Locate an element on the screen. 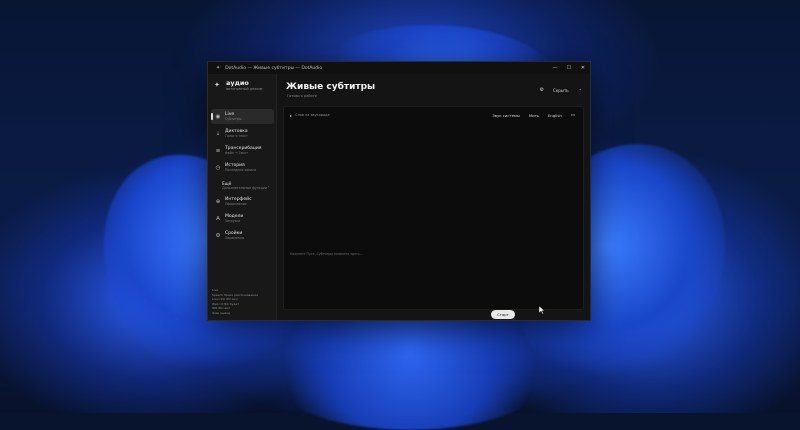 The image size is (800, 430). sidebar-item-live: ◉ Live Субтитры is located at coordinates (242, 116).